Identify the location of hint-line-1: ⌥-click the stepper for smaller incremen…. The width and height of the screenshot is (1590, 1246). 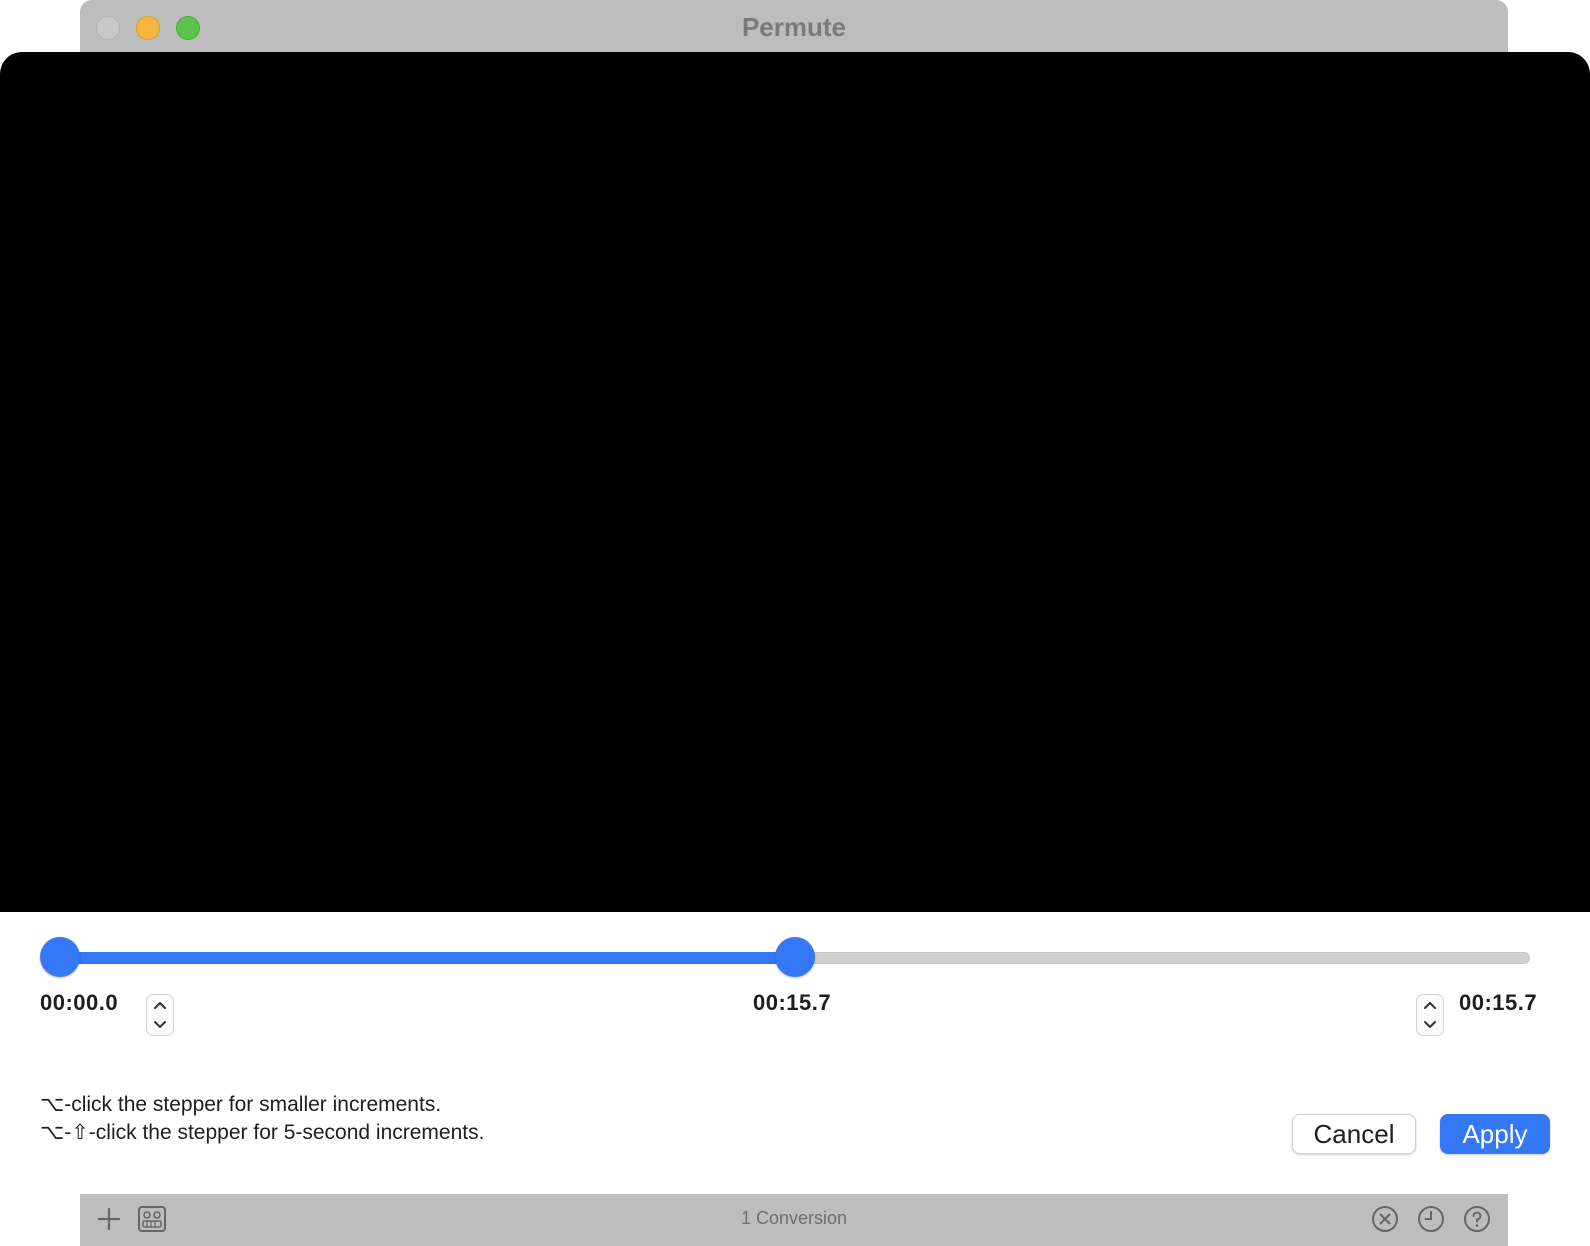
(241, 1104).